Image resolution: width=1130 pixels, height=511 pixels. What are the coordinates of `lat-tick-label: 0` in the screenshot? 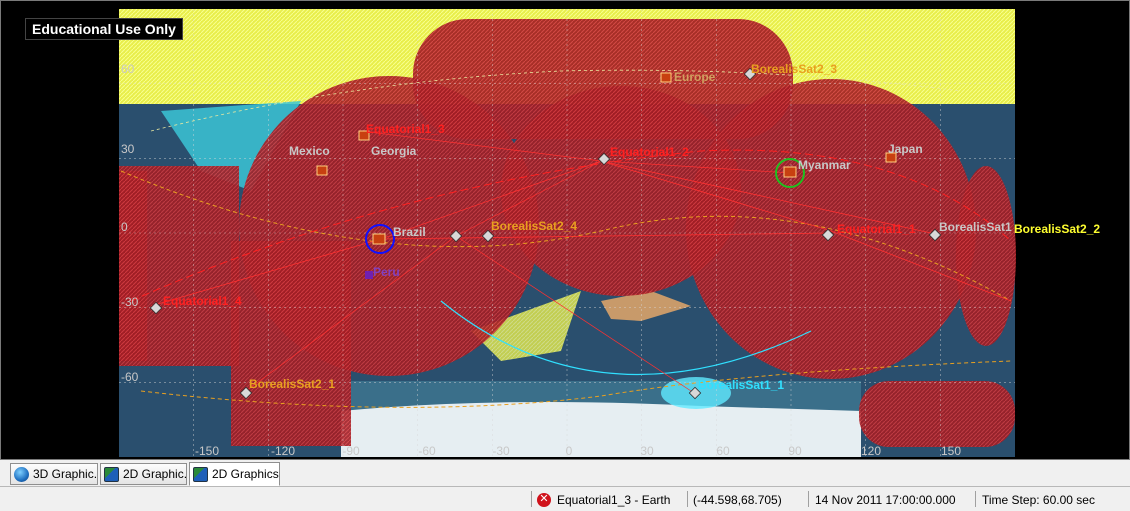 It's located at (124, 227).